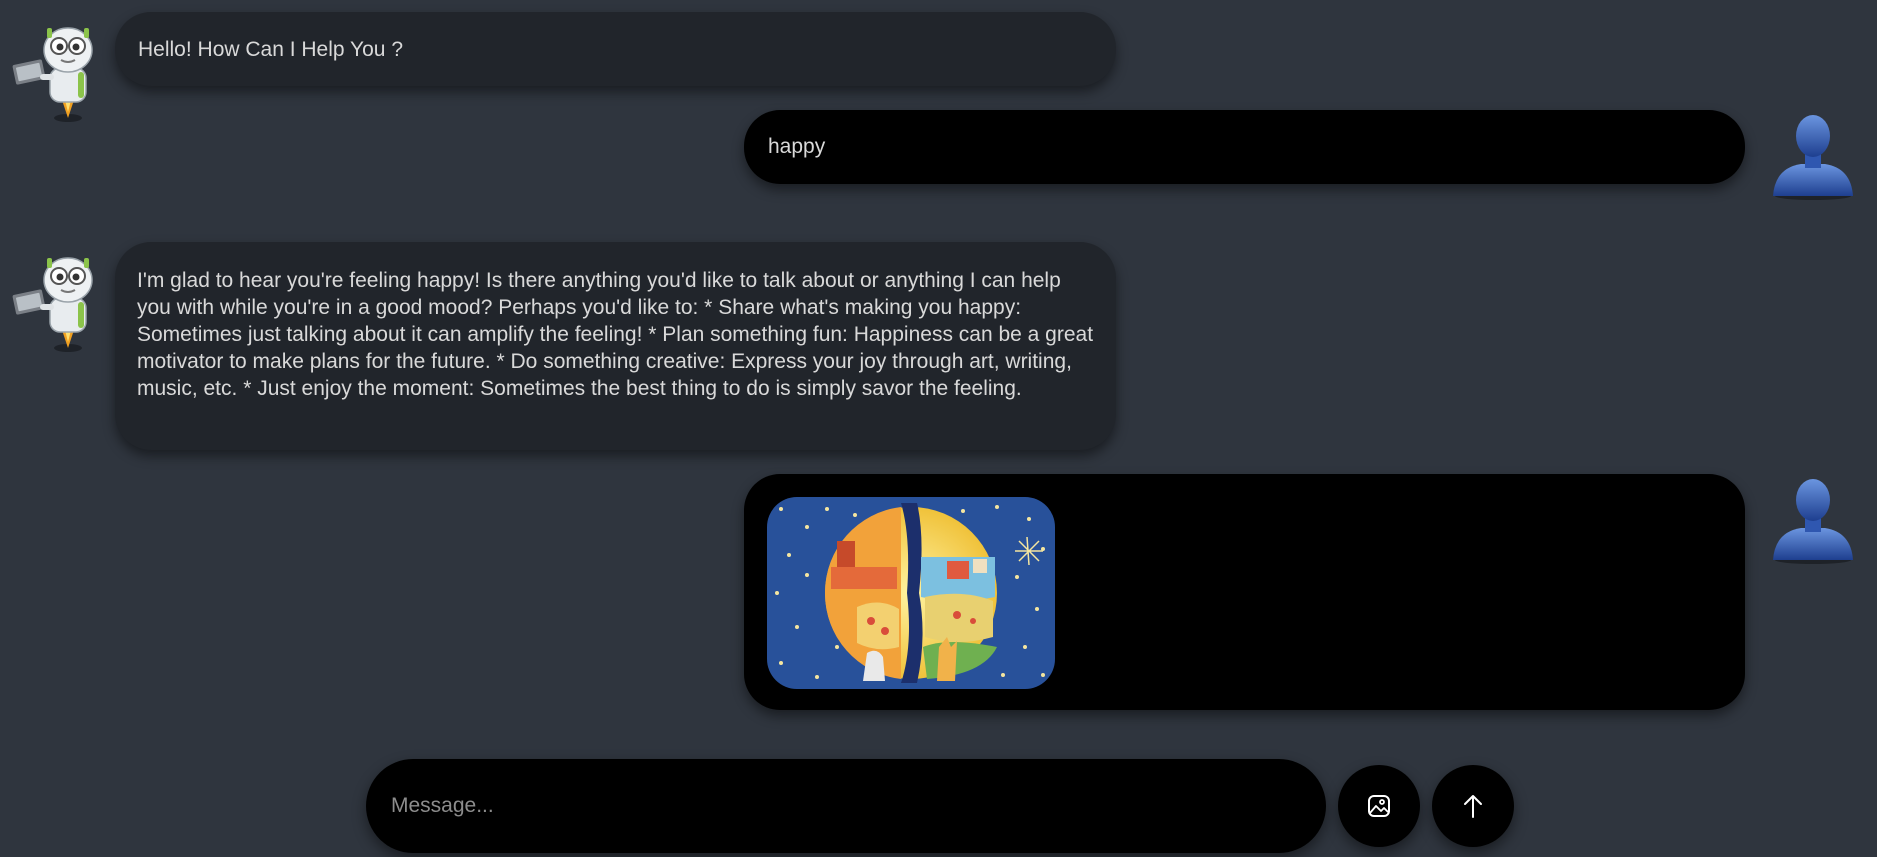 The width and height of the screenshot is (1877, 857). I want to click on attached-image, so click(911, 593).